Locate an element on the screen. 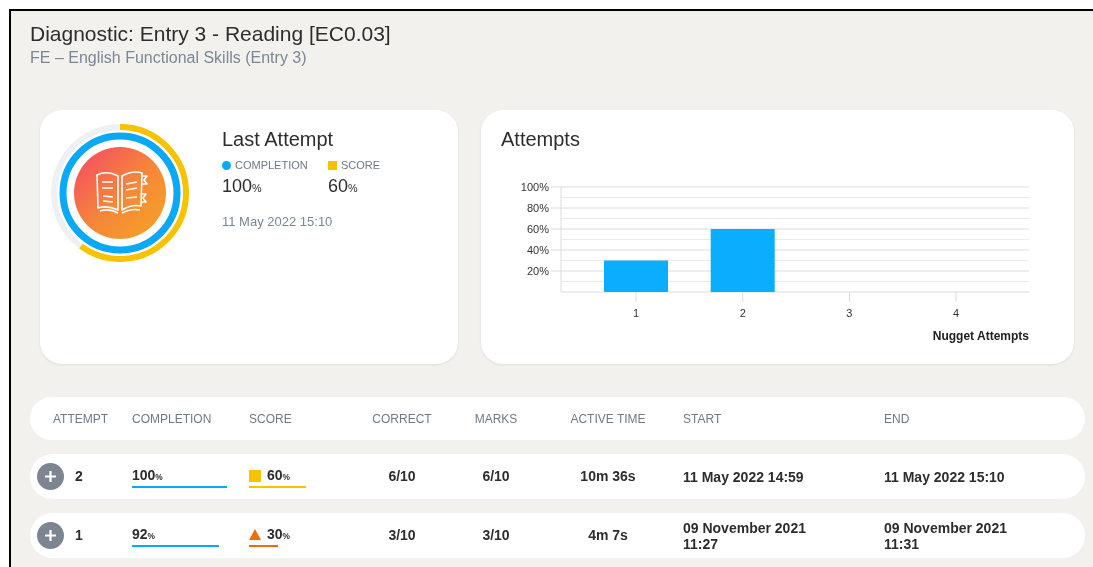 This screenshot has width=1093, height=567. column-header: SCORE is located at coordinates (271, 419).